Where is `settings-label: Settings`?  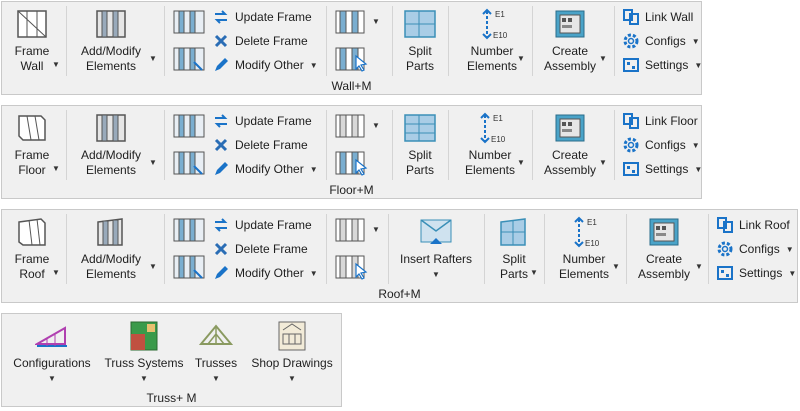
settings-label: Settings is located at coordinates (761, 273).